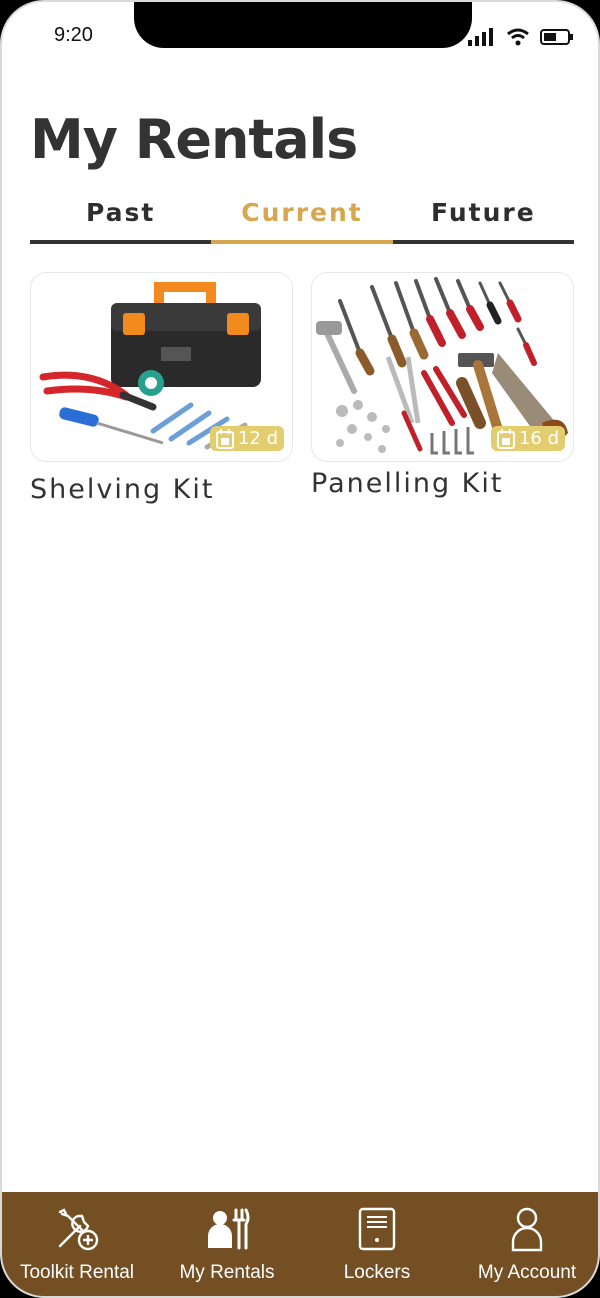 The height and width of the screenshot is (1298, 600). What do you see at coordinates (227, 1272) in the screenshot?
I see `nav-label: My Rentals` at bounding box center [227, 1272].